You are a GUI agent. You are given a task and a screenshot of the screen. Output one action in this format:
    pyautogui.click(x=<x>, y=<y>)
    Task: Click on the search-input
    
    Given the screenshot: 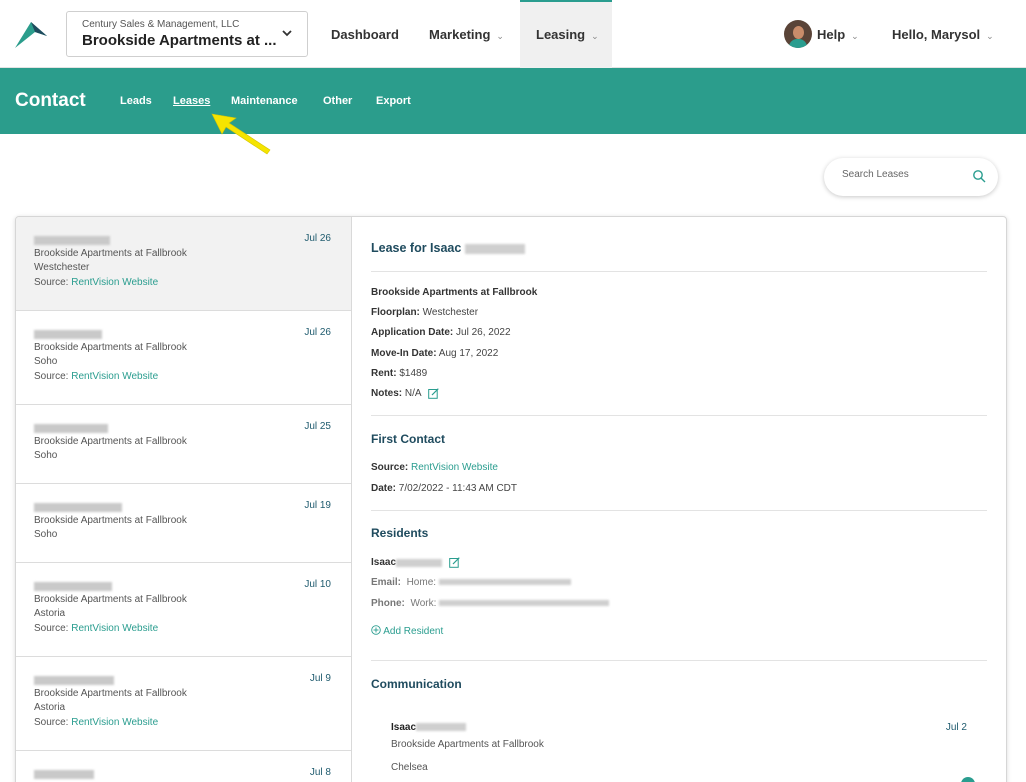 What is the action you would take?
    pyautogui.click(x=902, y=174)
    